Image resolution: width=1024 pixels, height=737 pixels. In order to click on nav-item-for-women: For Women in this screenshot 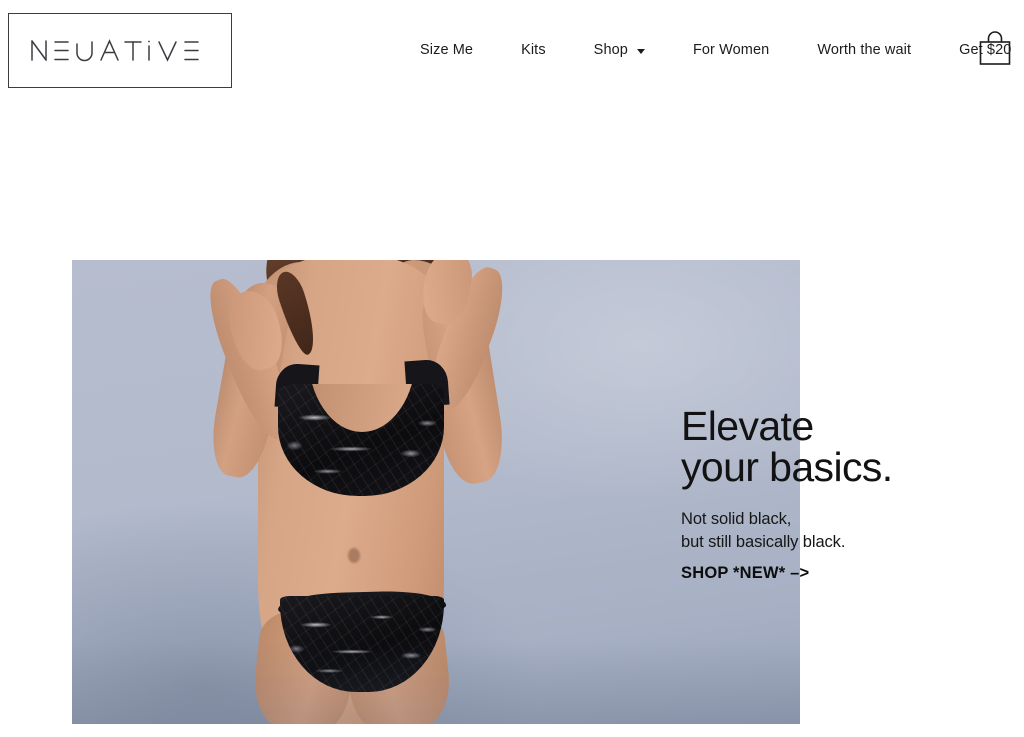, I will do `click(731, 50)`.